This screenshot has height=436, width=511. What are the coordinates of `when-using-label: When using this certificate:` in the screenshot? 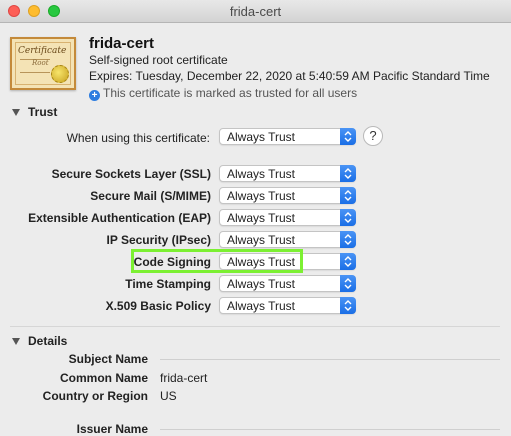 It's located at (138, 138).